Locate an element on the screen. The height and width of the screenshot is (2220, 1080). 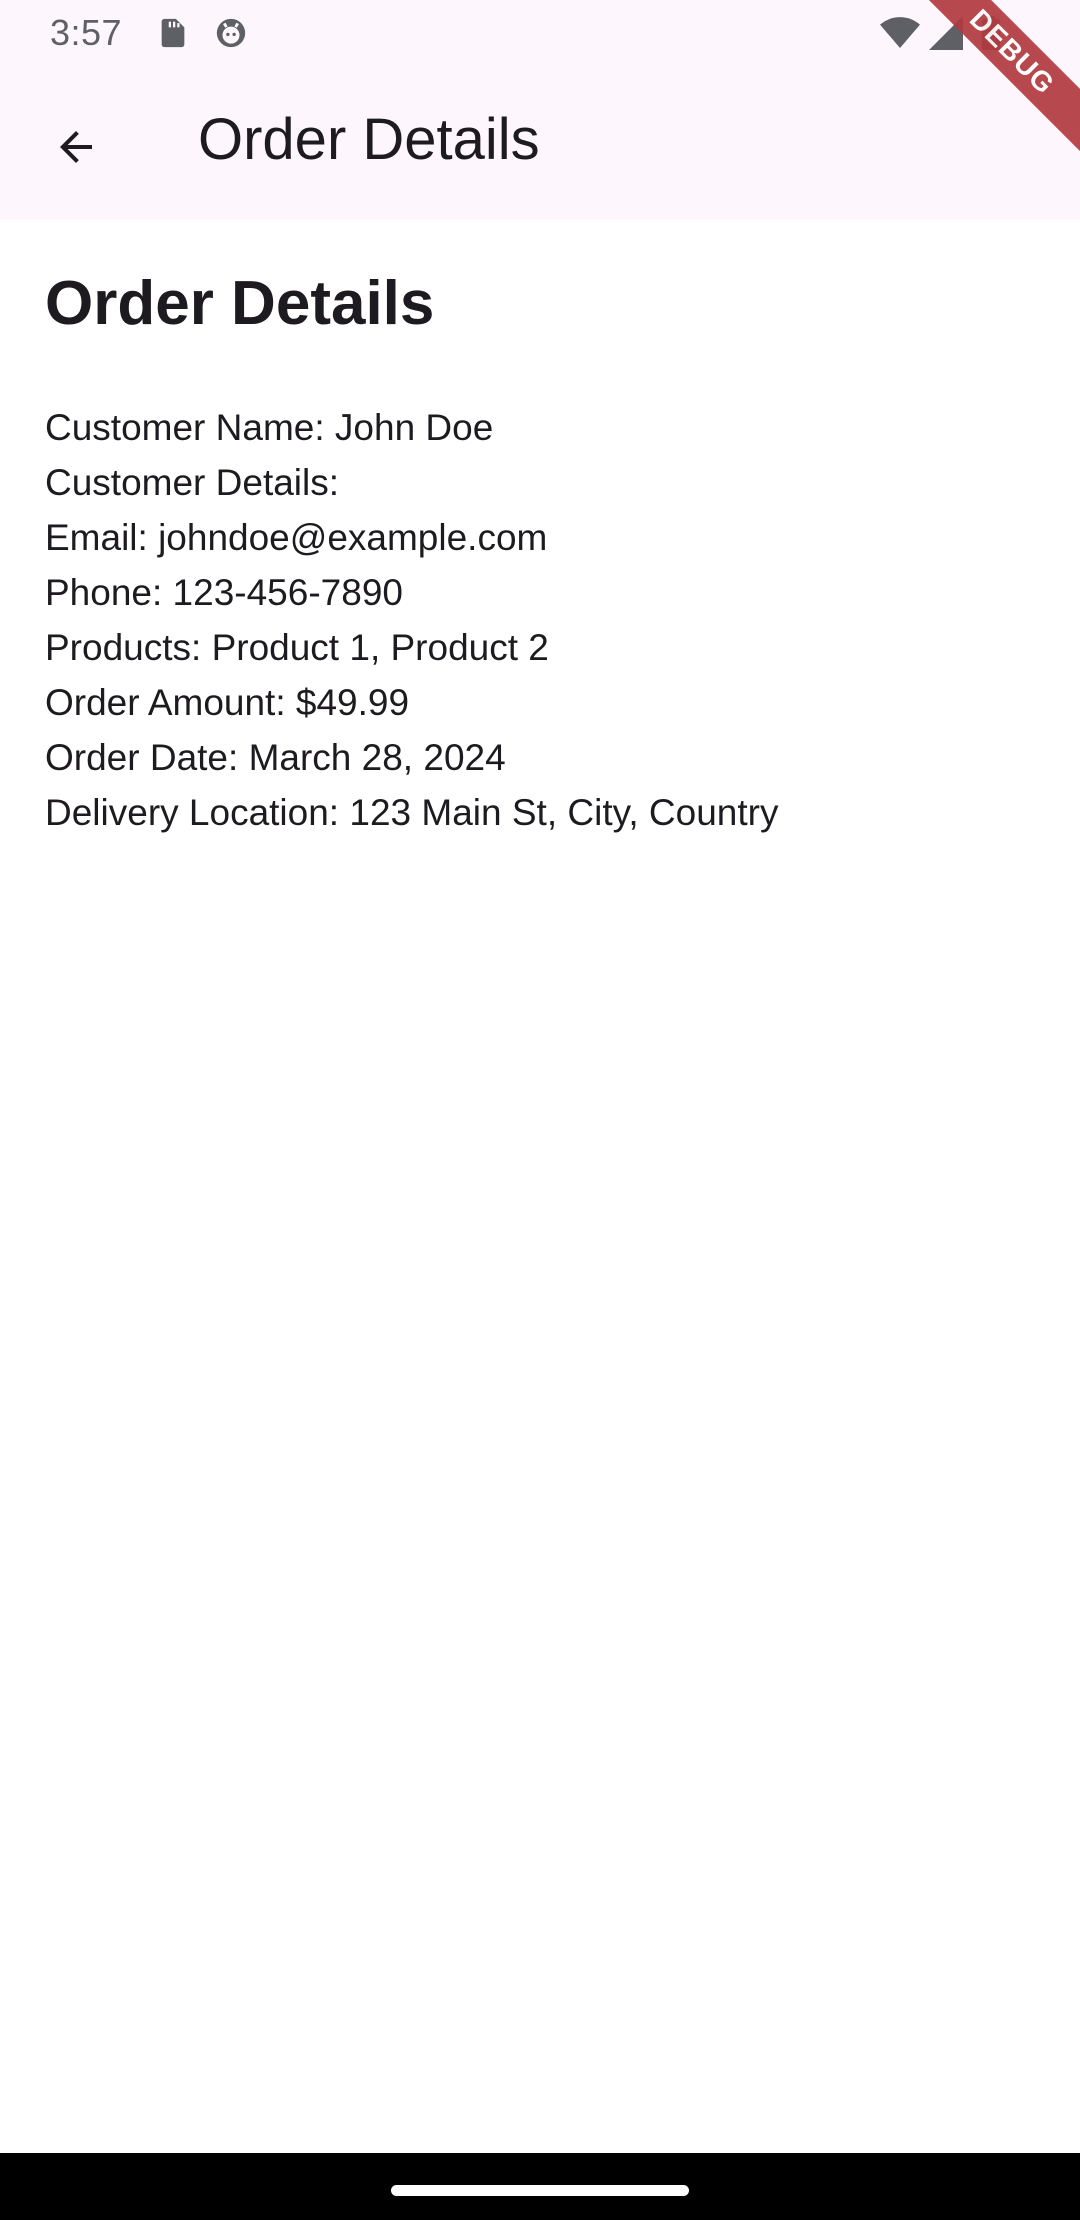
email-line: Email: johndoe@example.com is located at coordinates (296, 537).